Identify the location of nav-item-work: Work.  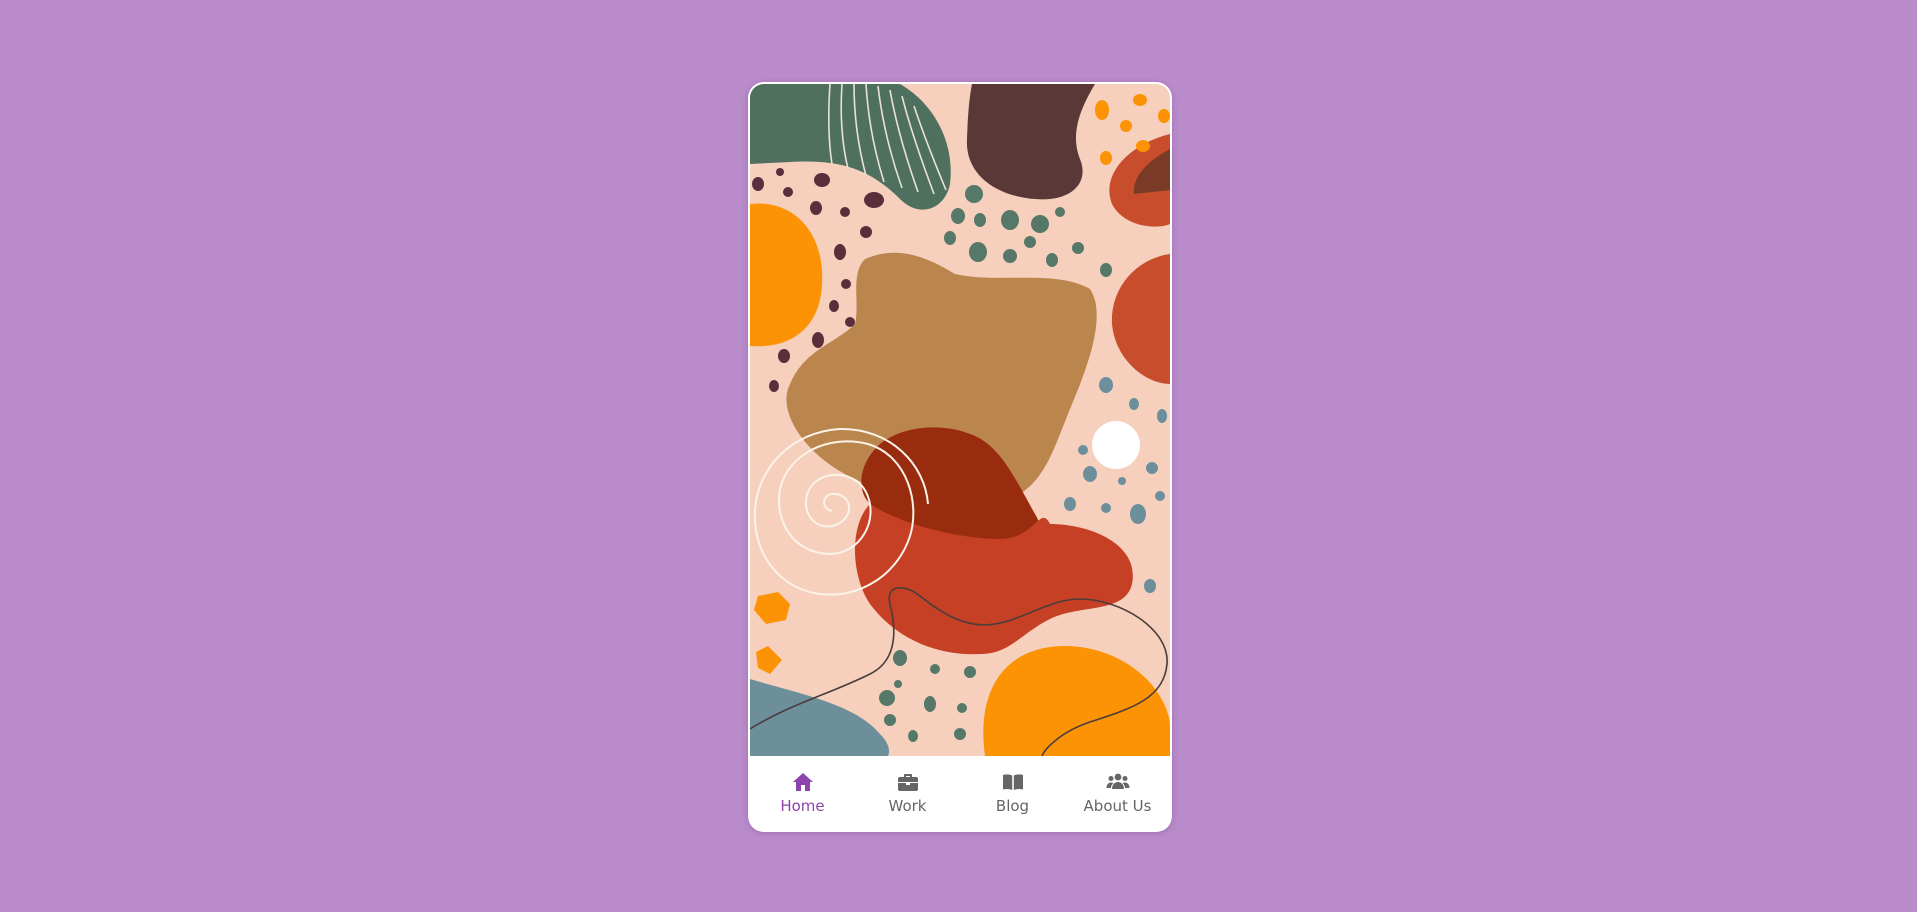
(907, 793).